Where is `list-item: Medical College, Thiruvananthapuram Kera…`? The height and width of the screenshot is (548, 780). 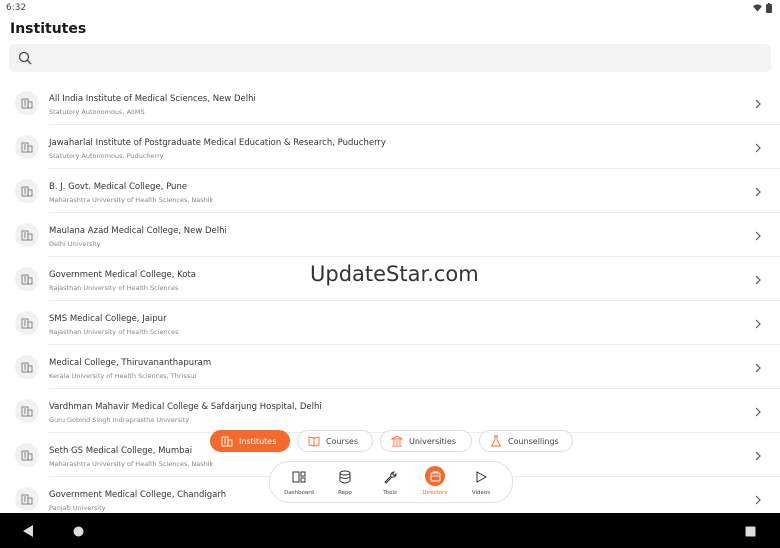
list-item: Medical College, Thiruvananthapuram Kera… is located at coordinates (390, 367).